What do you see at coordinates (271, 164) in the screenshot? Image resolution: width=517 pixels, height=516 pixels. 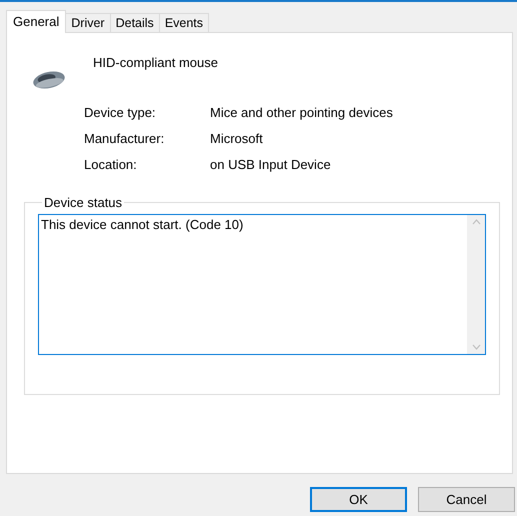 I see `property-value: on USB Input Device` at bounding box center [271, 164].